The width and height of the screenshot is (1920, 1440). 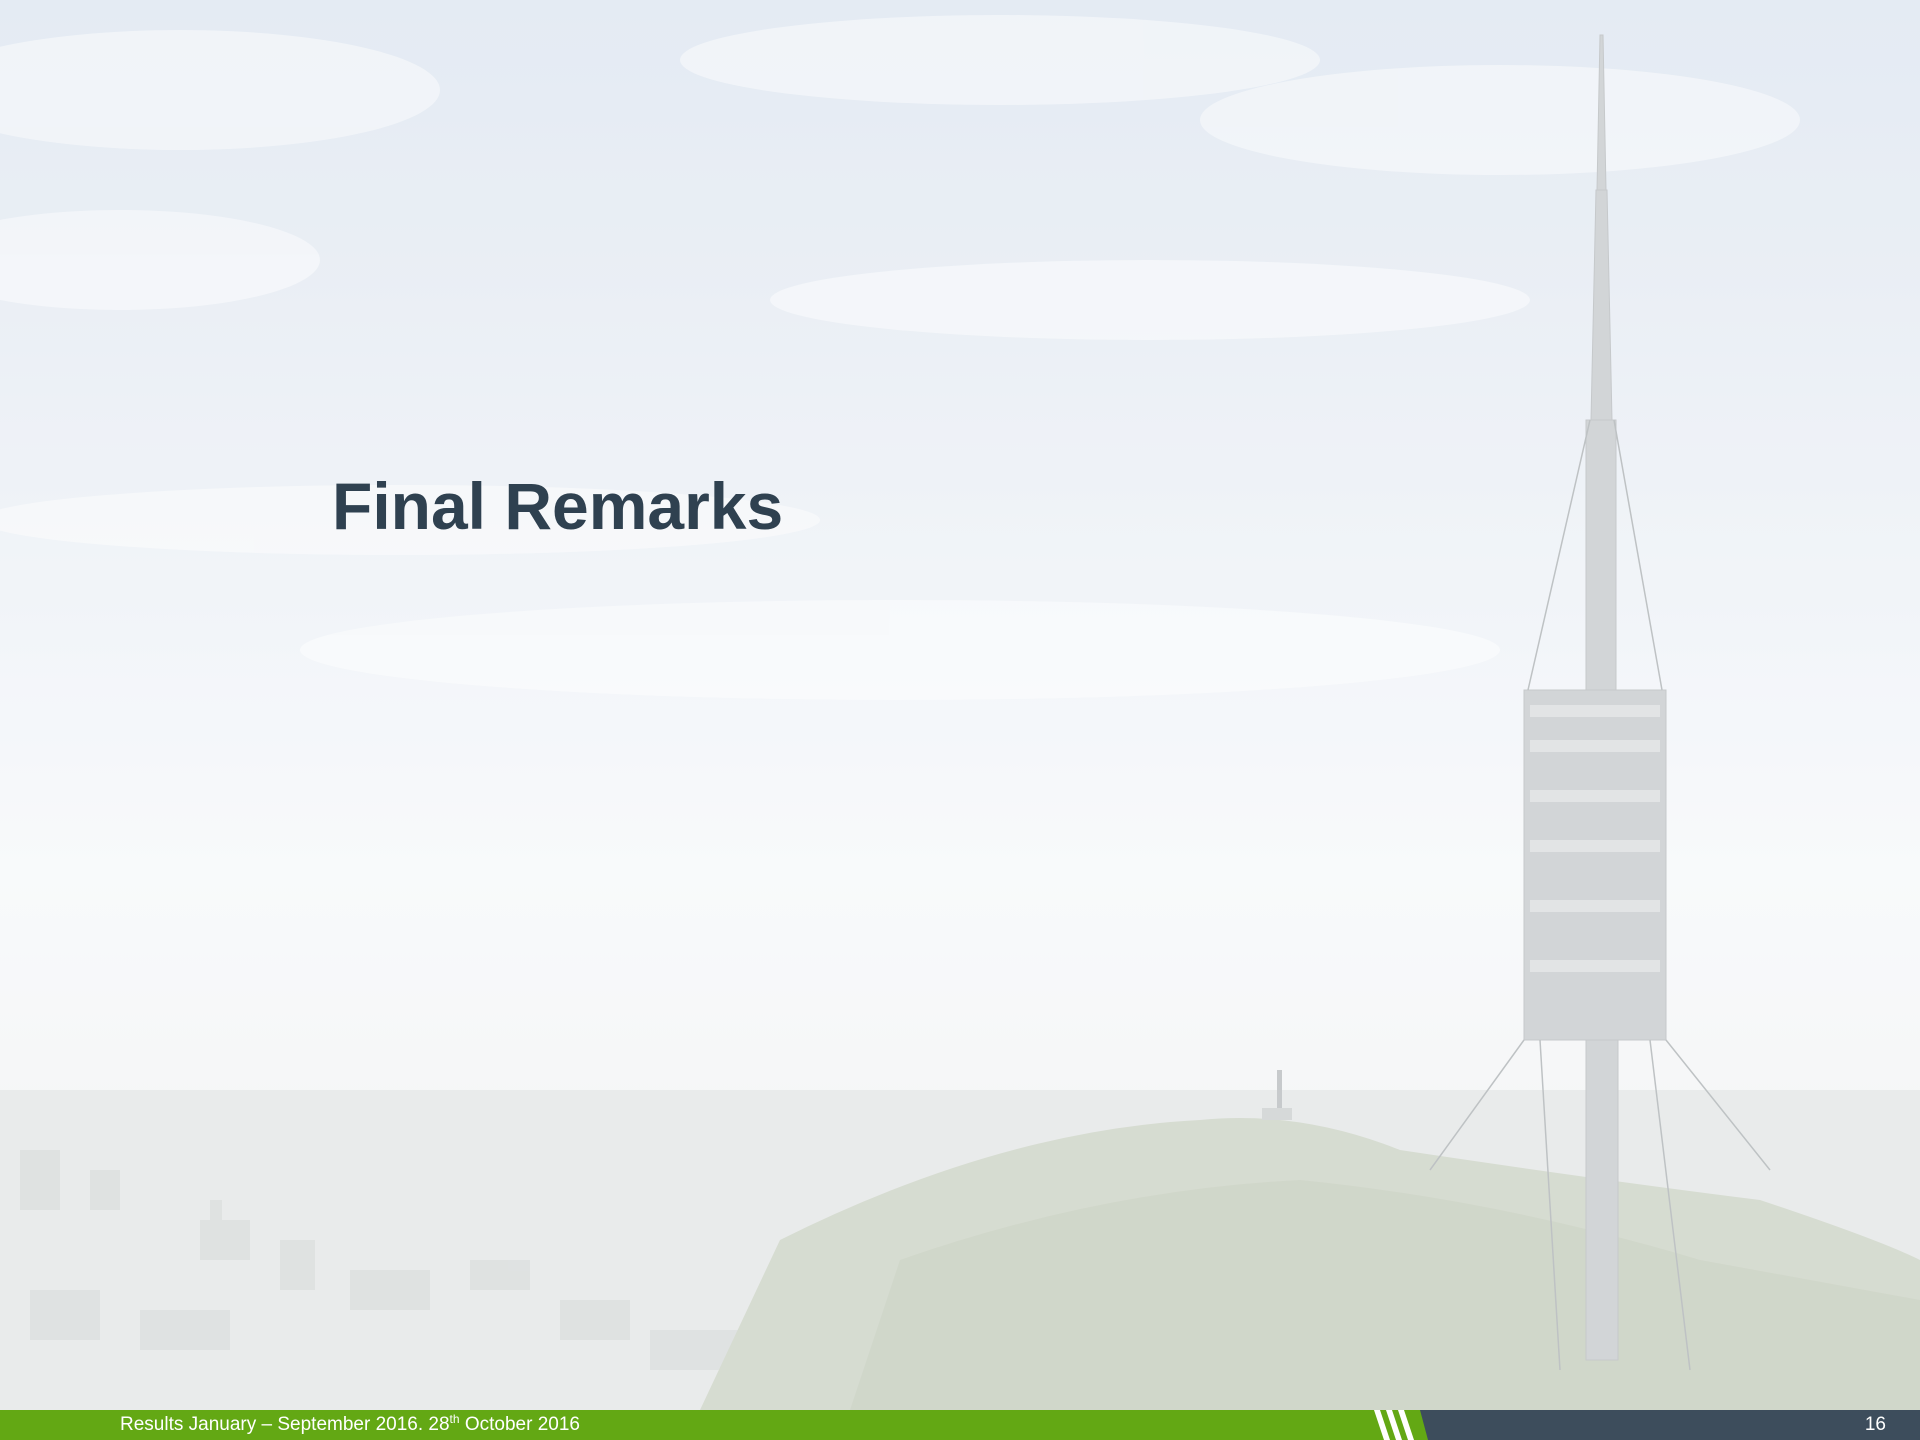 What do you see at coordinates (1875, 1424) in the screenshot?
I see `page-number: 16` at bounding box center [1875, 1424].